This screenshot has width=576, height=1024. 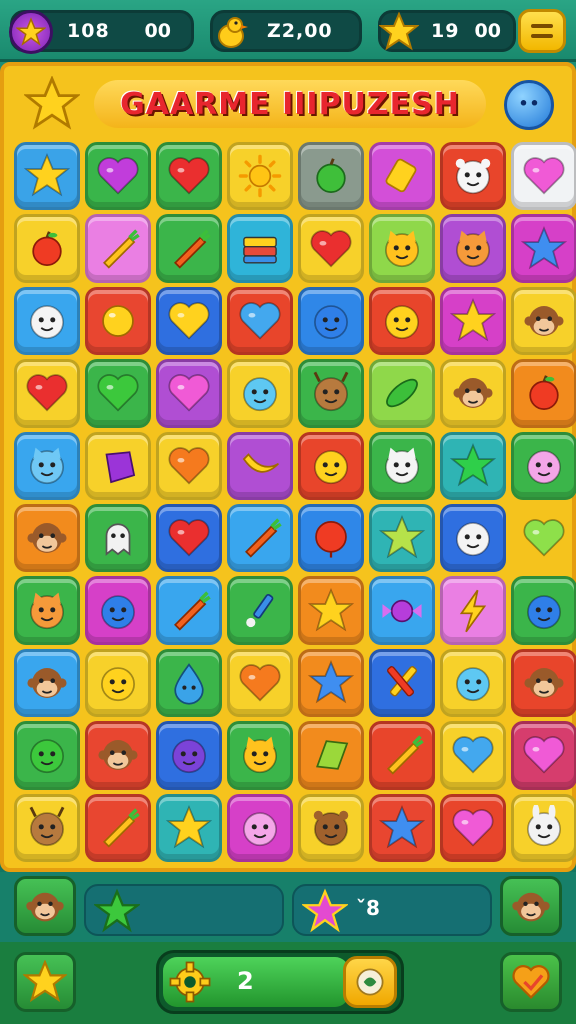 I want to click on sun-icon, so click(x=260, y=176).